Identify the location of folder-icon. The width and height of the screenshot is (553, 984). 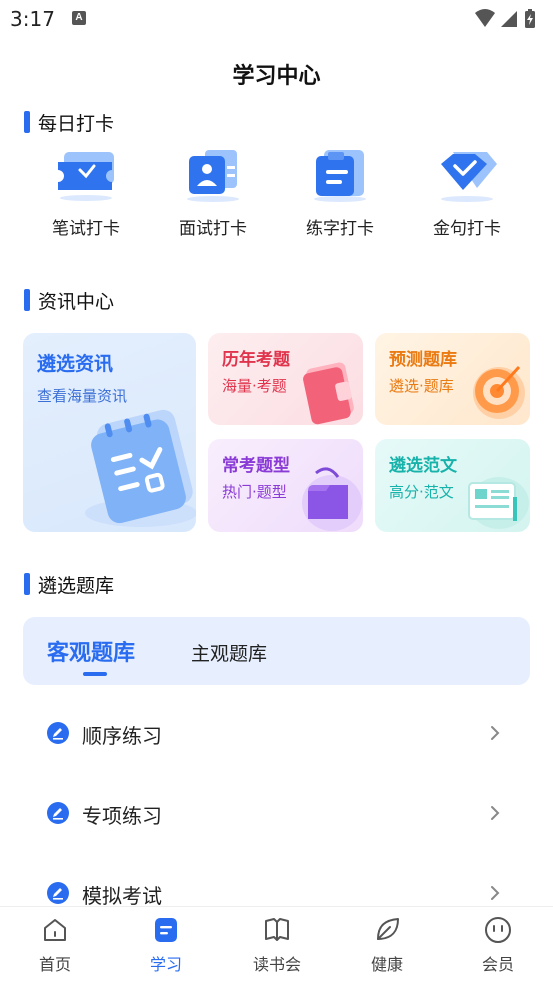
(332, 499).